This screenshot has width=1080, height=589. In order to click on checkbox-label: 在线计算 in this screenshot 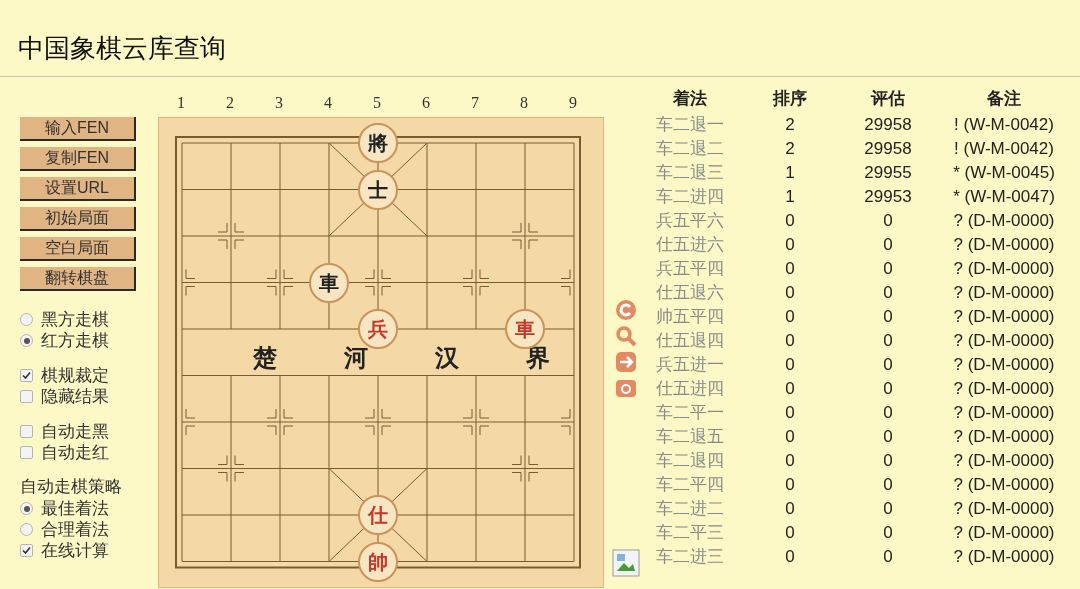, I will do `click(75, 550)`.